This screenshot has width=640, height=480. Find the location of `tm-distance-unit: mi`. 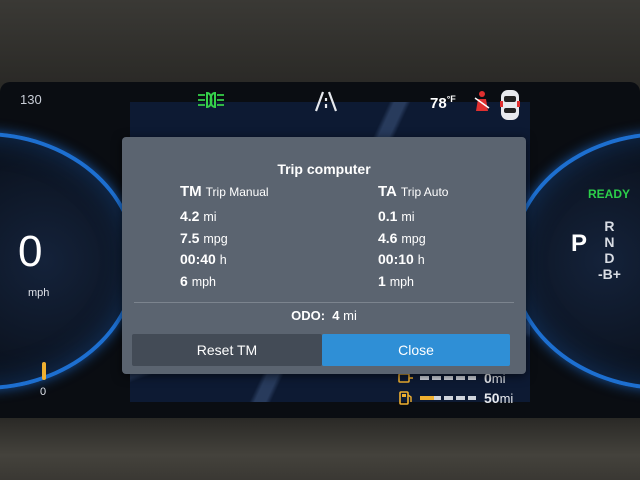

tm-distance-unit: mi is located at coordinates (210, 217).